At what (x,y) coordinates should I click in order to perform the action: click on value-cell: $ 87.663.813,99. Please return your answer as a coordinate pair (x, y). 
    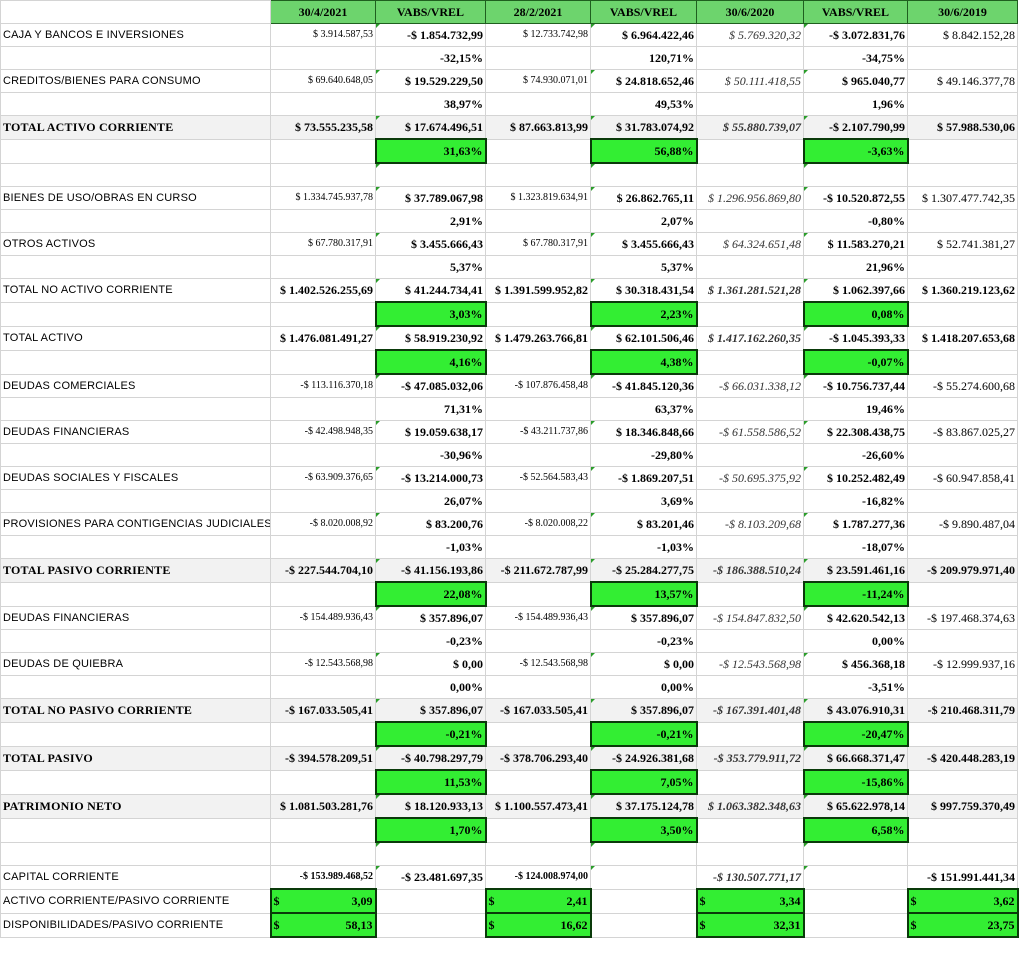
    Looking at the image, I should click on (538, 127).